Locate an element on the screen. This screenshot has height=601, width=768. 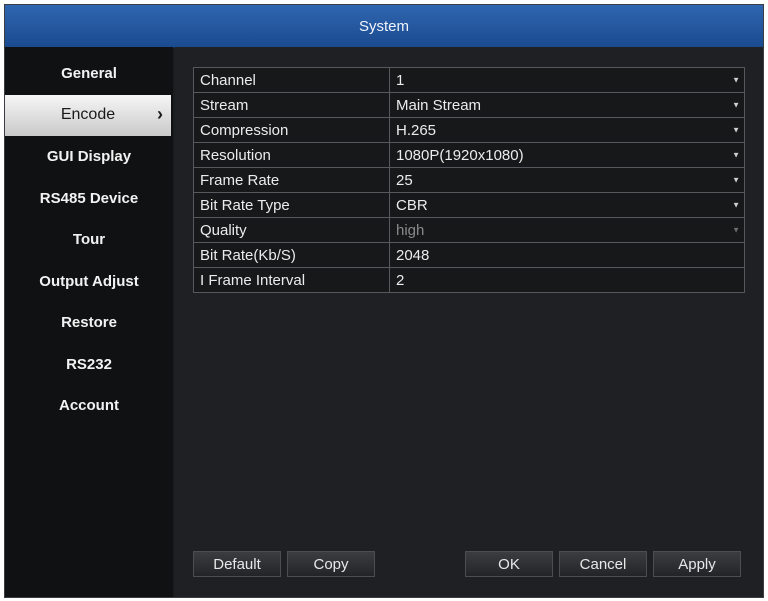
setting-row-resolution: Resolution 1080P(1920x1080) ▼ is located at coordinates (469, 155).